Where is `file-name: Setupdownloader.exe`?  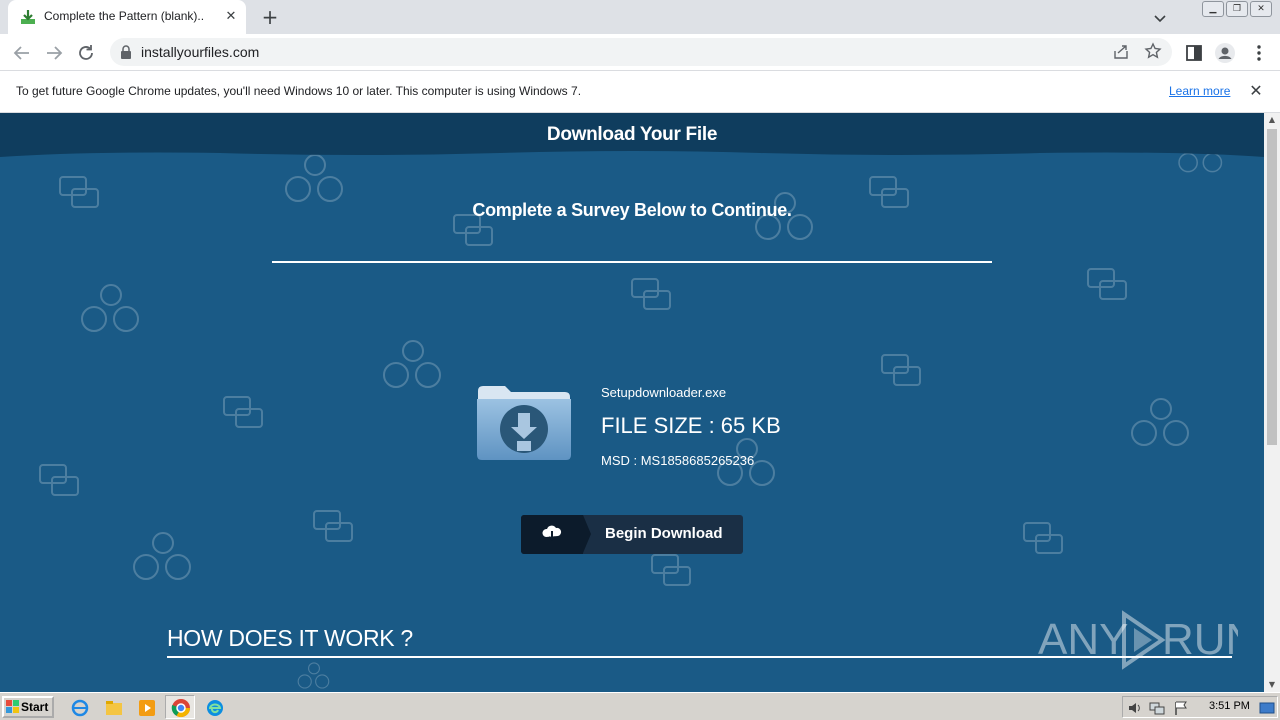
file-name: Setupdownloader.exe is located at coordinates (664, 392).